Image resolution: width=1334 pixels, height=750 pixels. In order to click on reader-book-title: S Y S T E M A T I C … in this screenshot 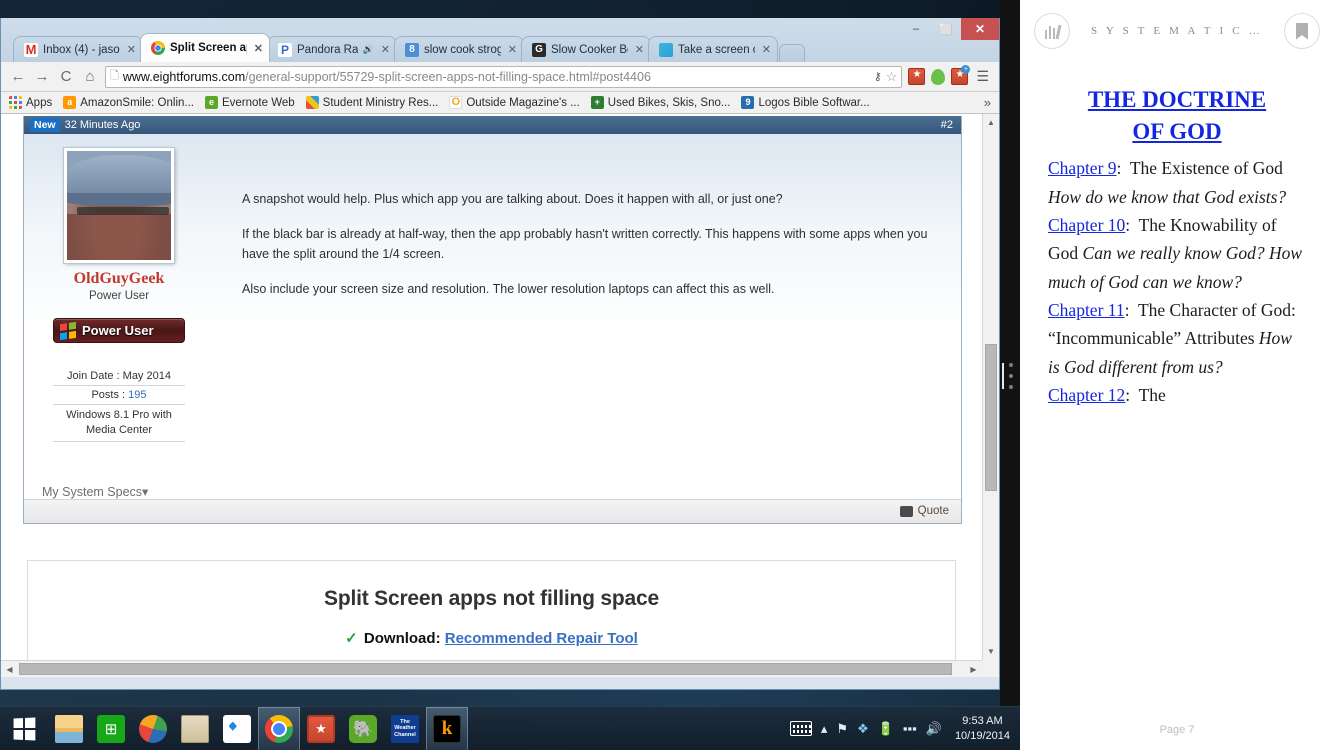, I will do `click(1177, 31)`.